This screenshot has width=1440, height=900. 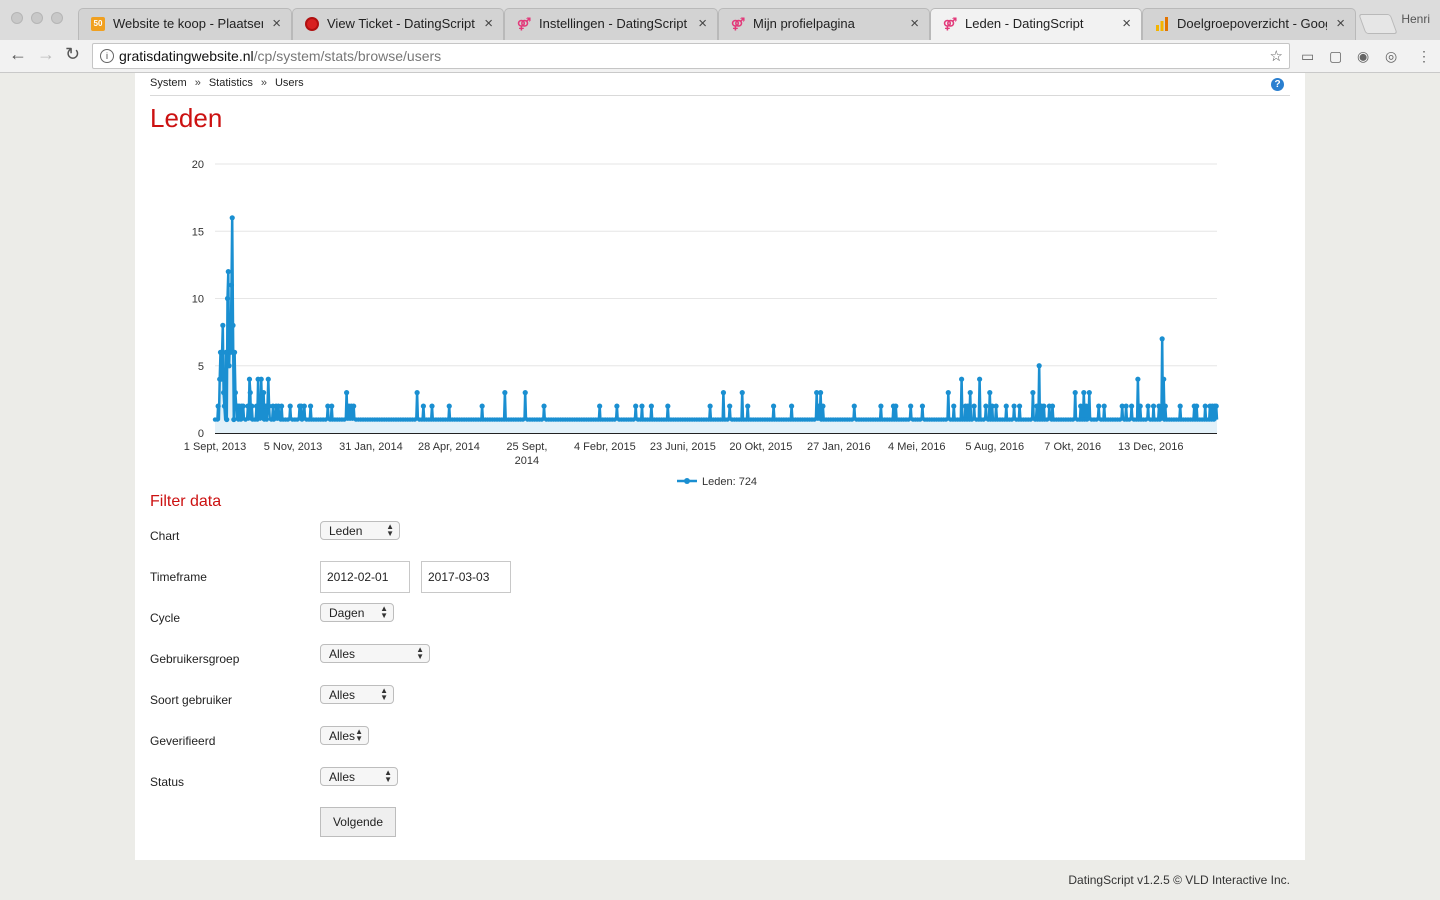 I want to click on extension-icon: ▭, so click(x=1307, y=56).